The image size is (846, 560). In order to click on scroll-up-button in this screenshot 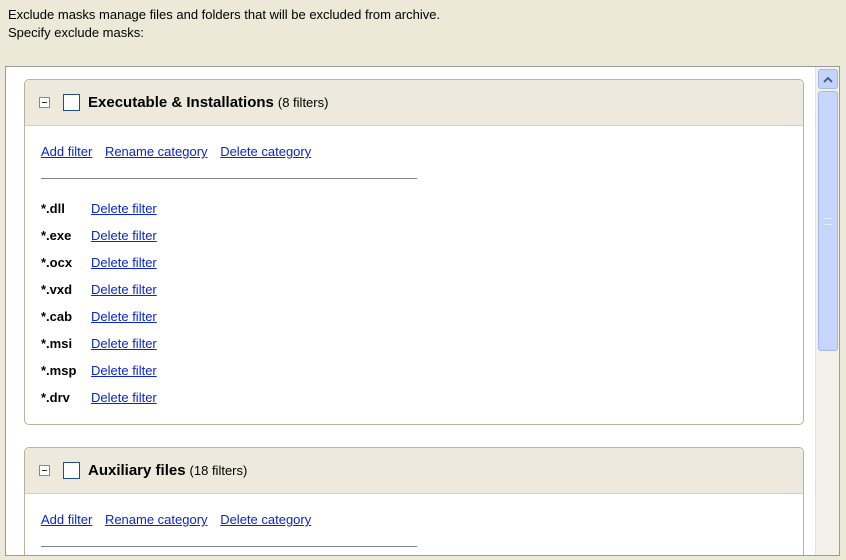, I will do `click(828, 79)`.